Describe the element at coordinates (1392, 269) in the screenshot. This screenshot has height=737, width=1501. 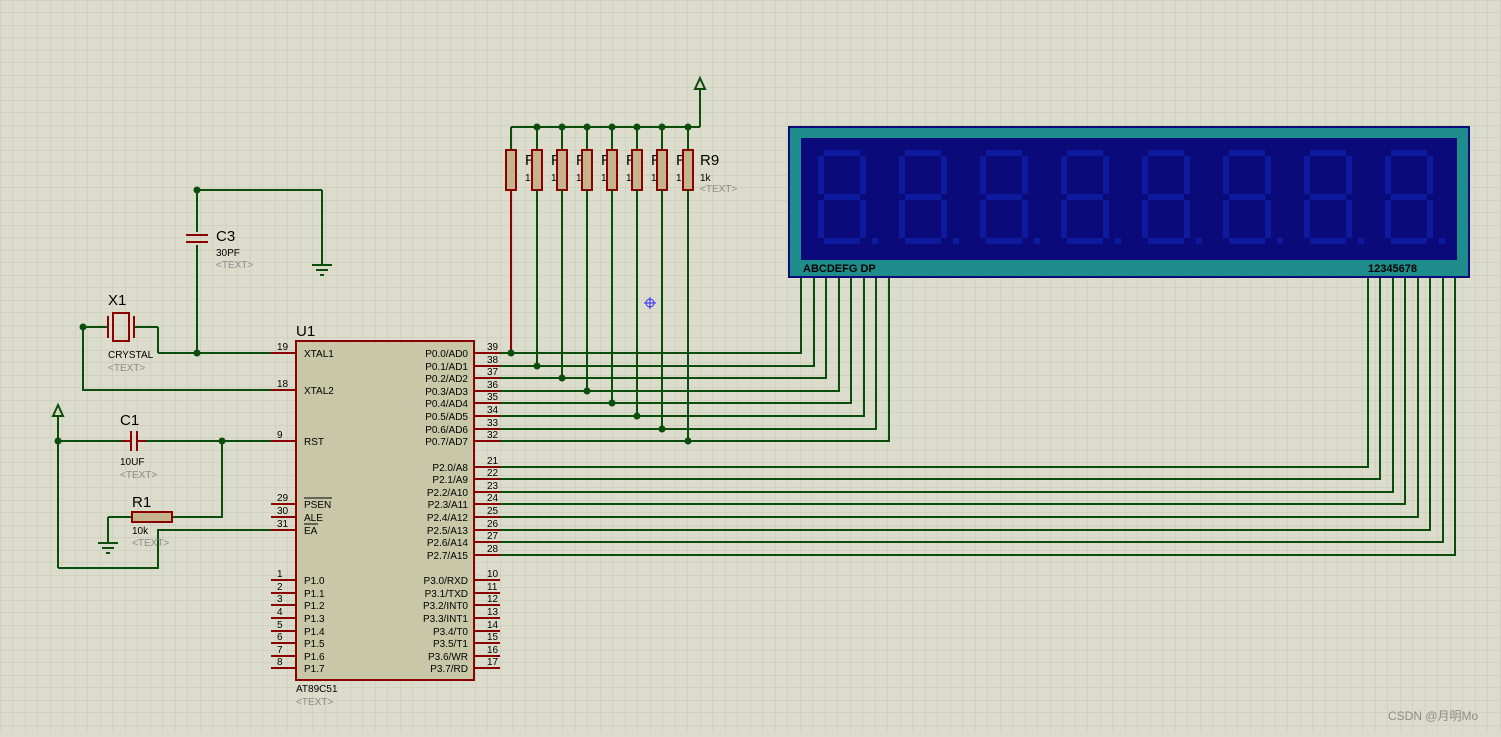
I see `digit-labels: 12345678` at that location.